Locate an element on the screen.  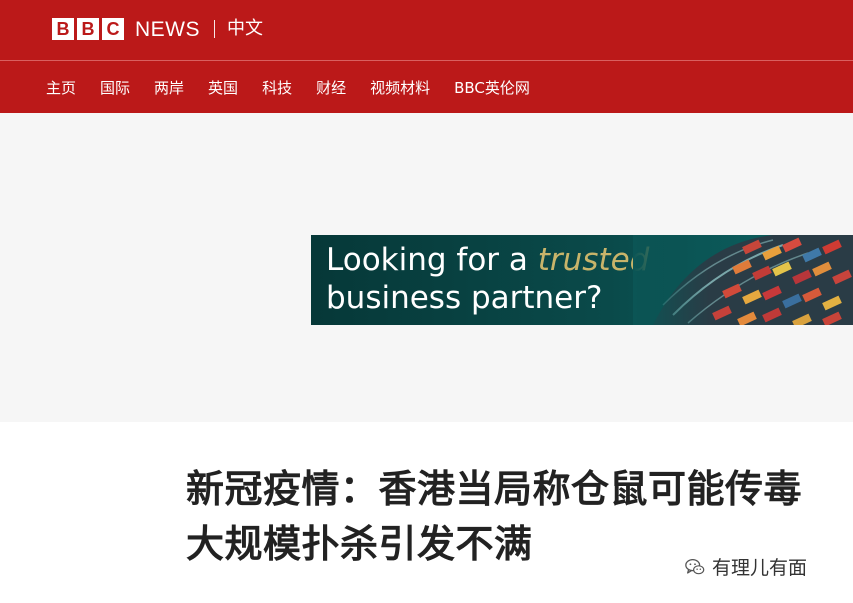
nav-item-world: 国际 is located at coordinates (115, 87).